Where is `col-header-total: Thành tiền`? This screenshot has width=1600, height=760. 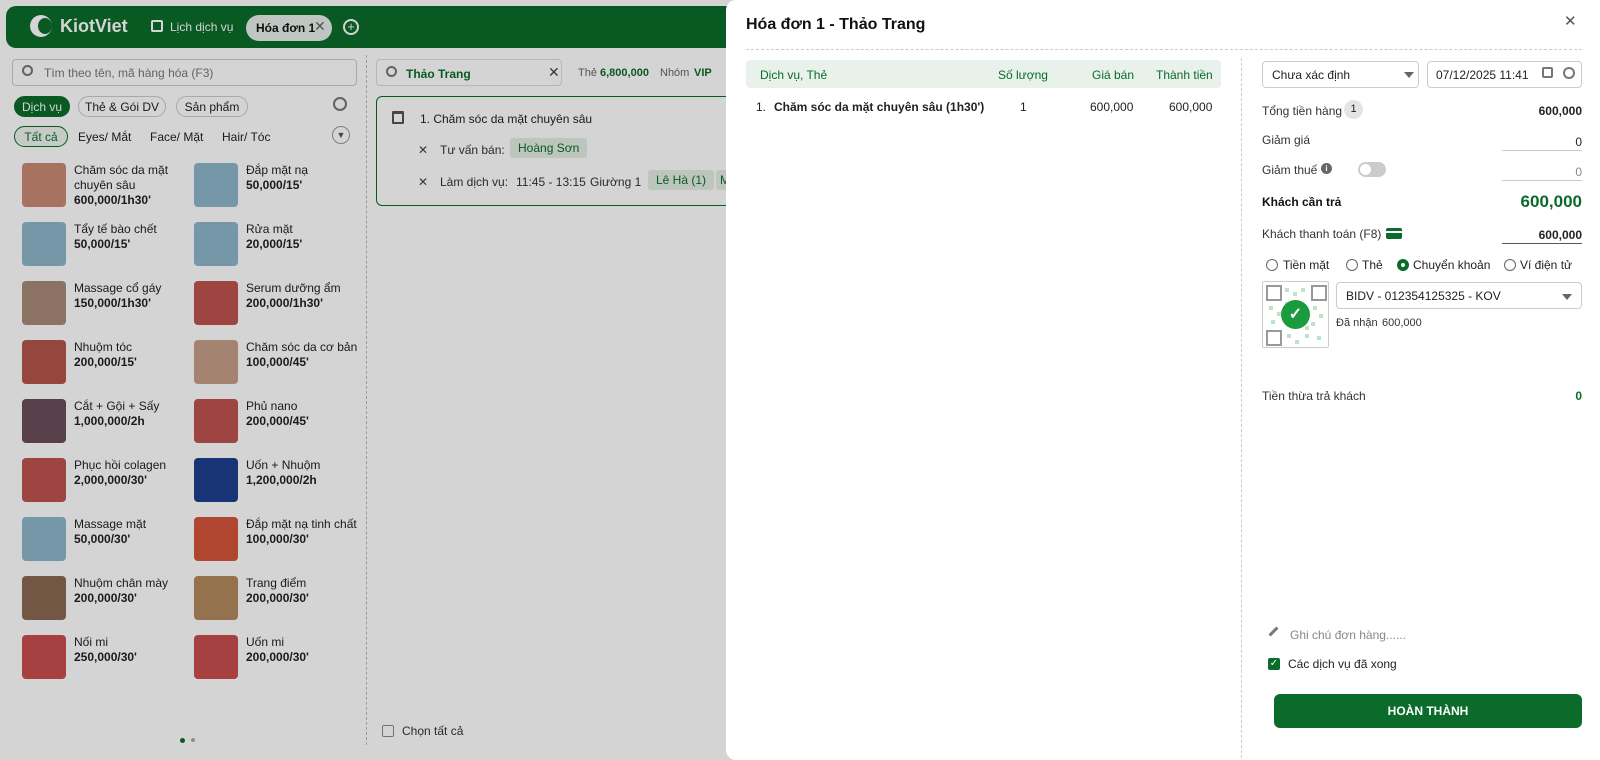 col-header-total: Thành tiền is located at coordinates (1184, 75).